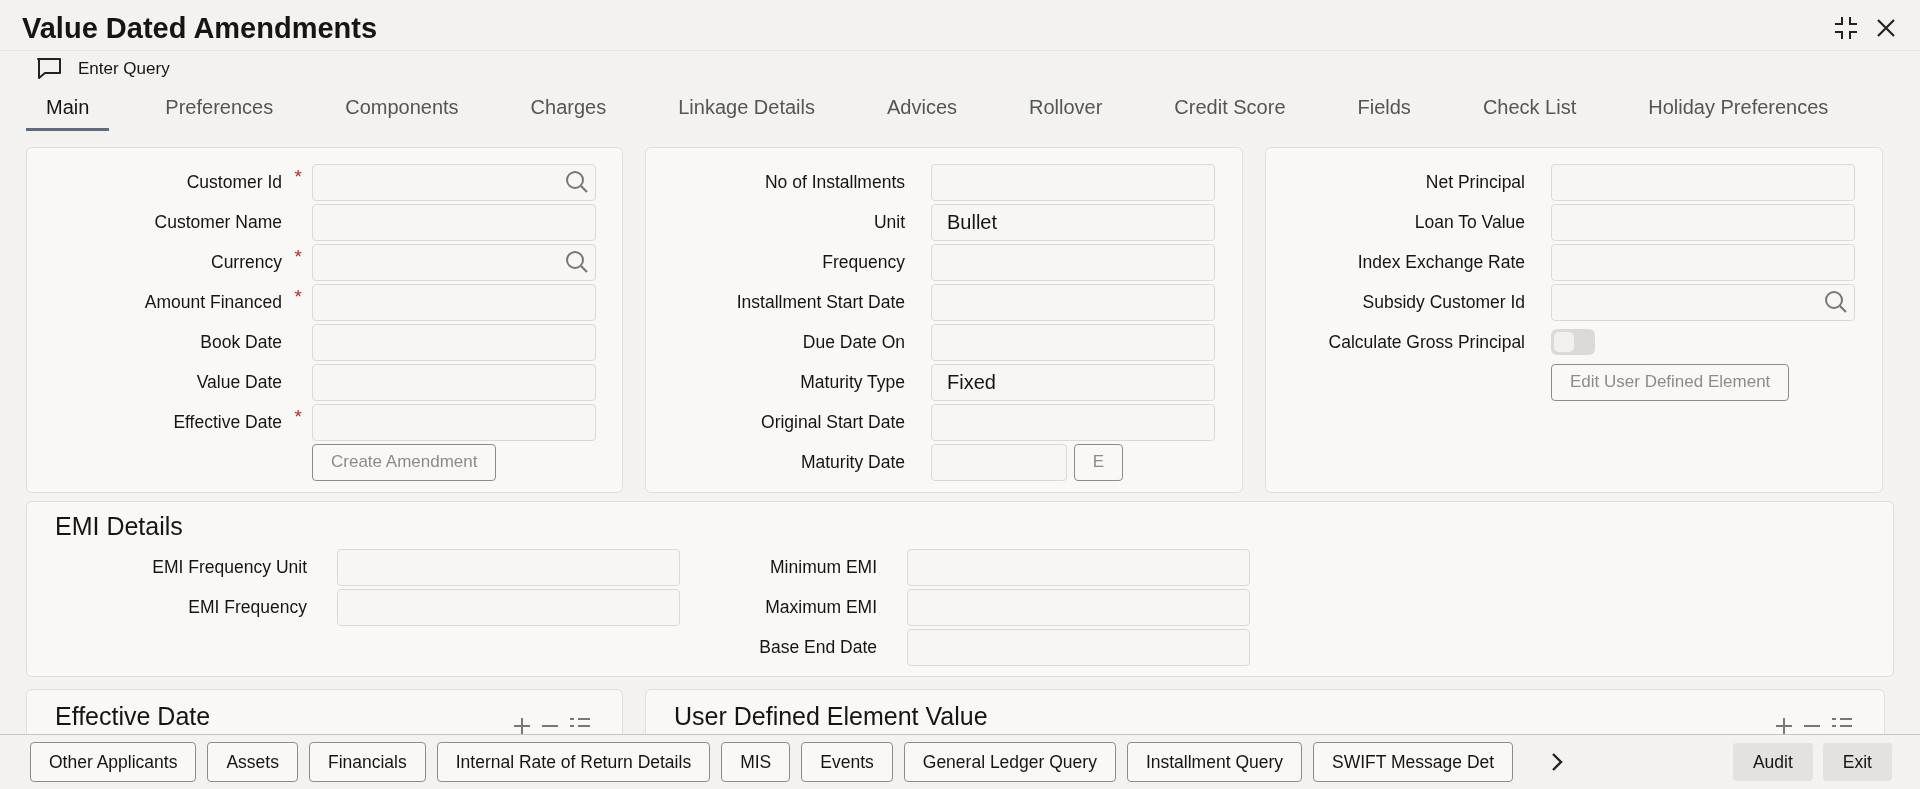  I want to click on field-label: Minimum EMI, so click(823, 567).